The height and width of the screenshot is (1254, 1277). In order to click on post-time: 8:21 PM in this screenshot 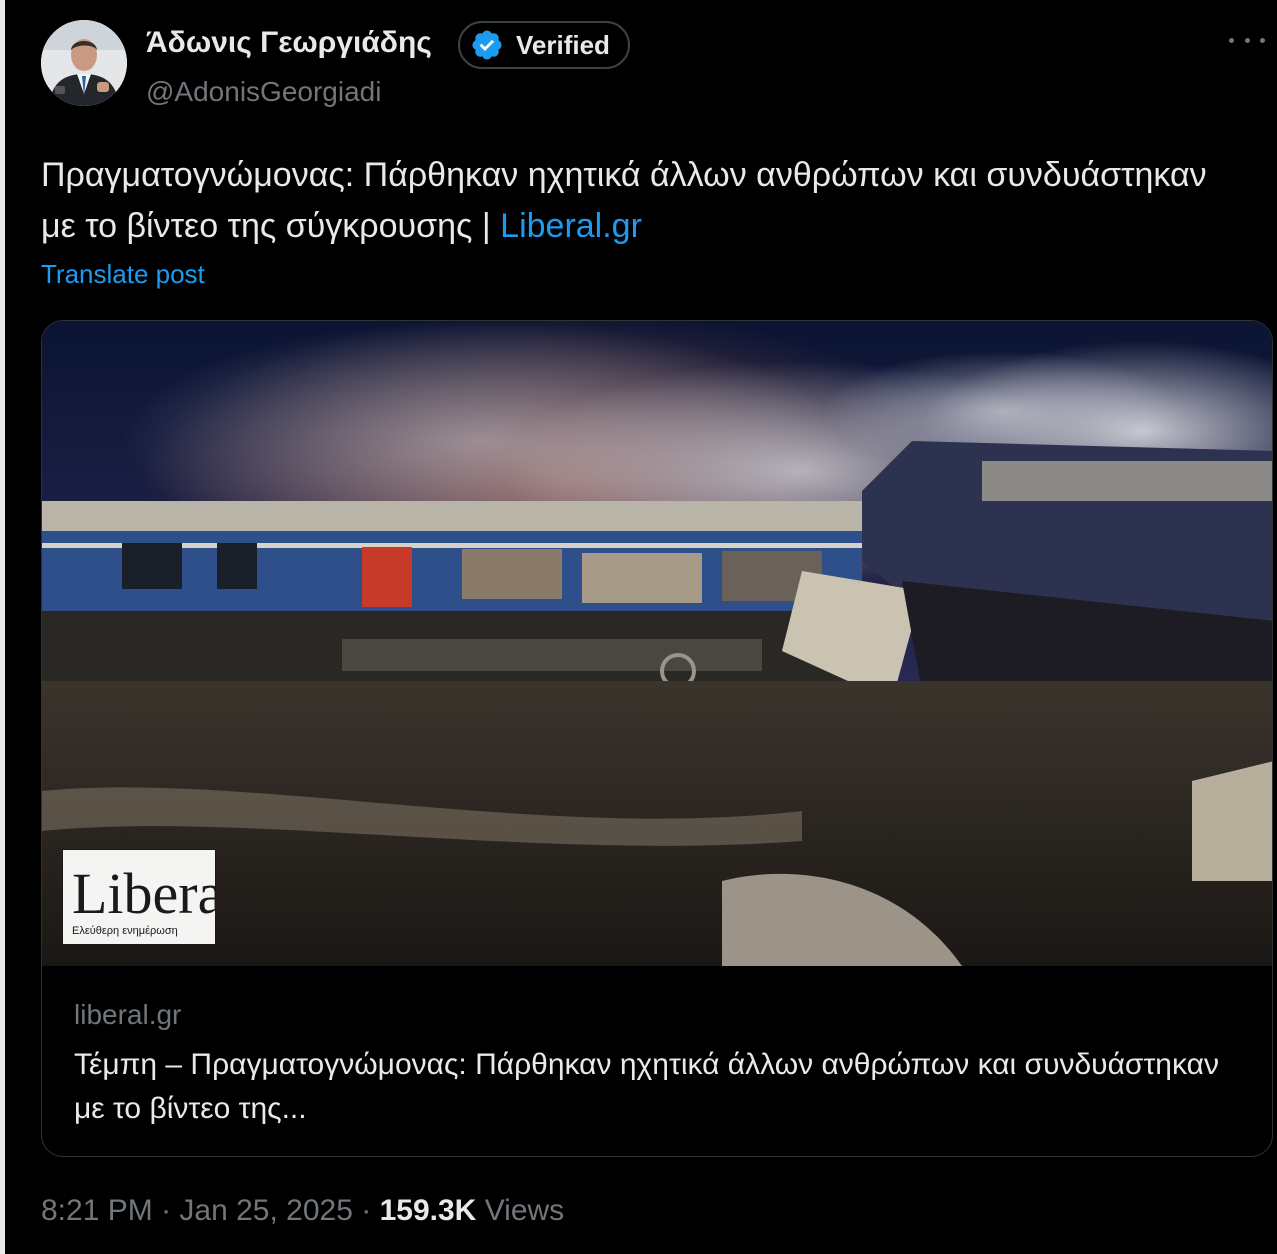, I will do `click(97, 1210)`.